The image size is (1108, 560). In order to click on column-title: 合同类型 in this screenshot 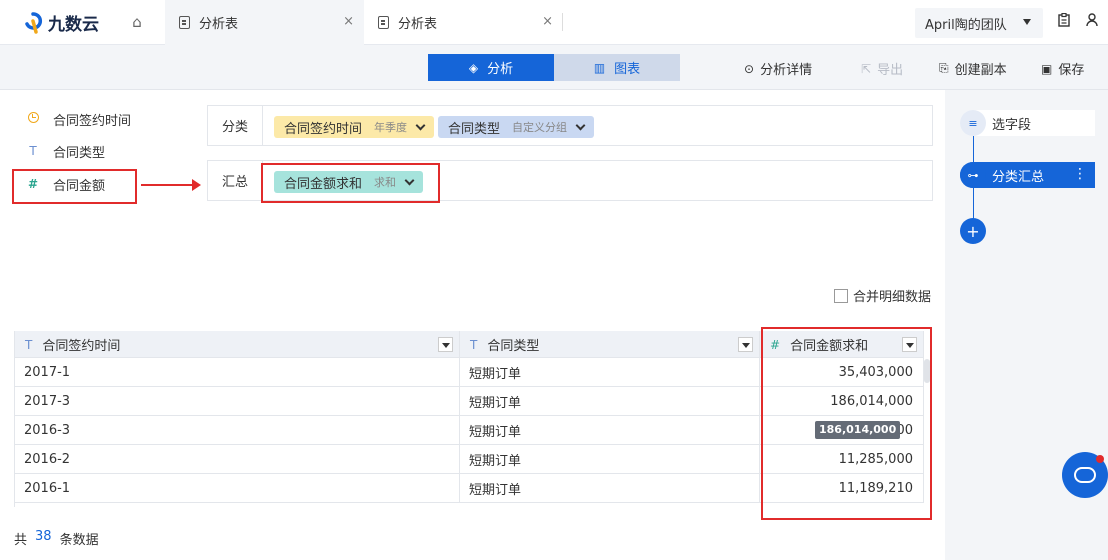, I will do `click(513, 346)`.